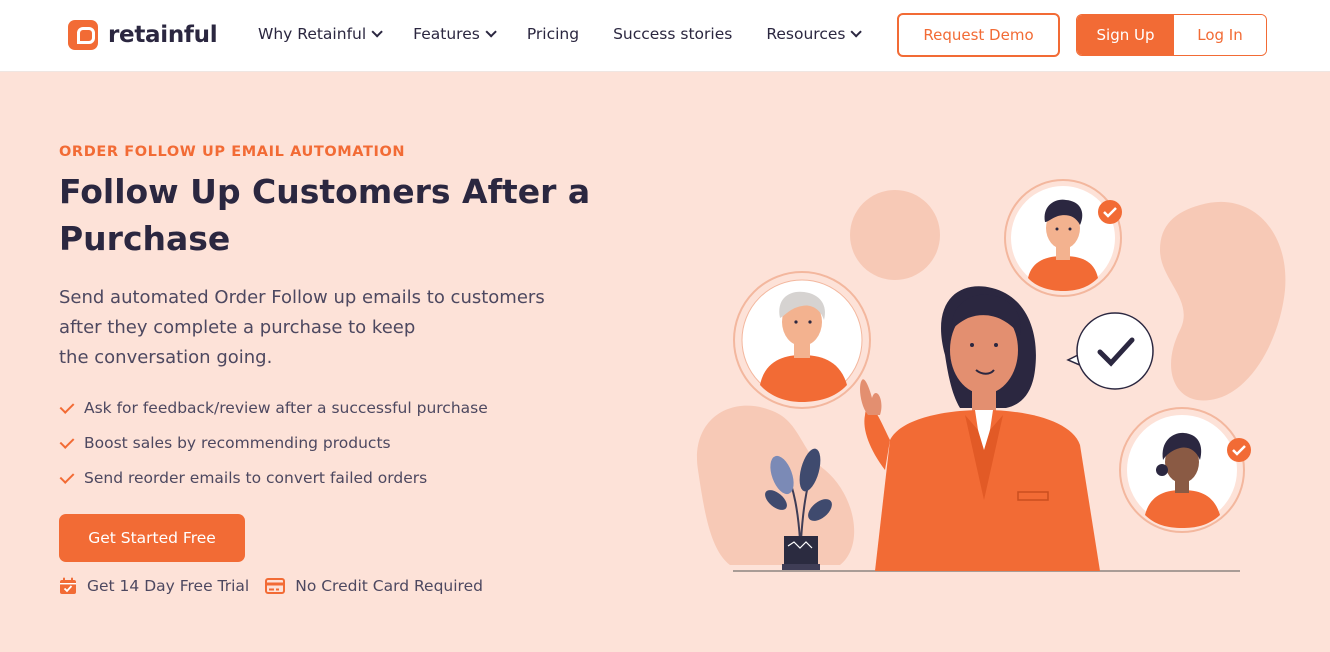 The image size is (1330, 652). Describe the element at coordinates (339, 215) in the screenshot. I see `hero-title: Follow Up Customers After a Purchase` at that location.